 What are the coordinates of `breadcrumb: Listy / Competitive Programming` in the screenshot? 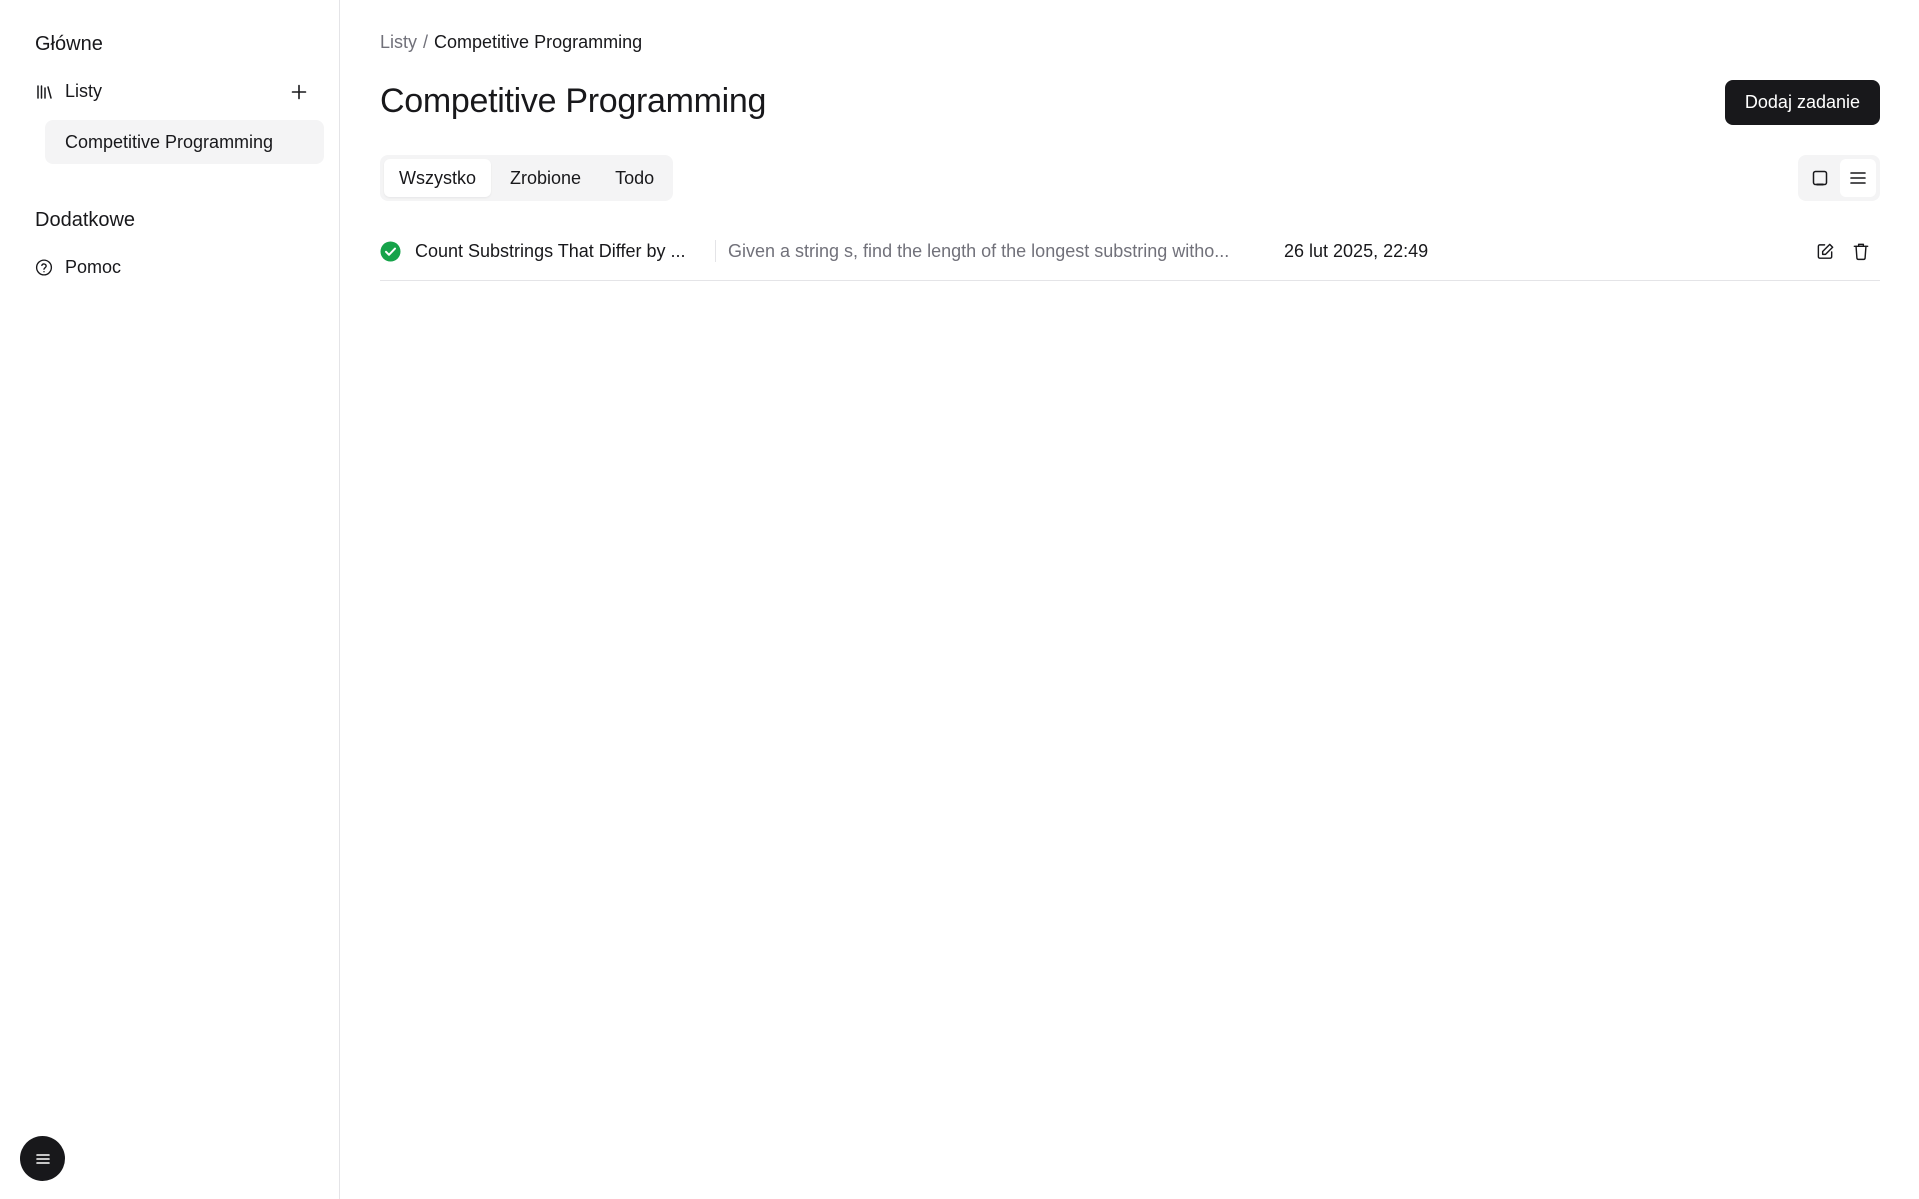 It's located at (511, 42).